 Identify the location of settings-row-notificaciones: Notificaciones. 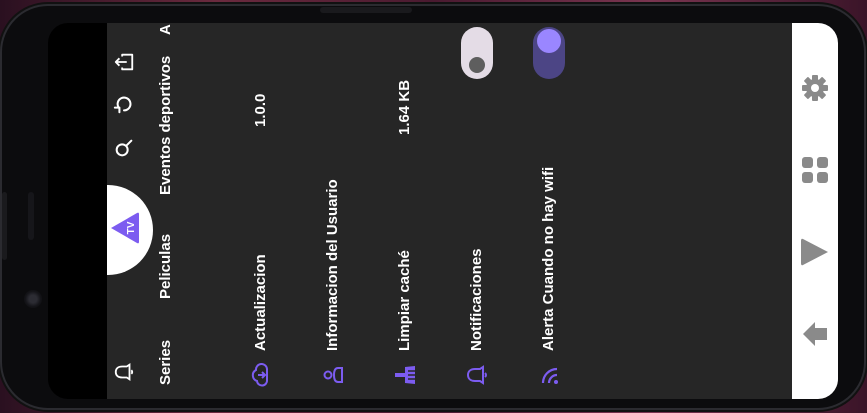
(477, 211).